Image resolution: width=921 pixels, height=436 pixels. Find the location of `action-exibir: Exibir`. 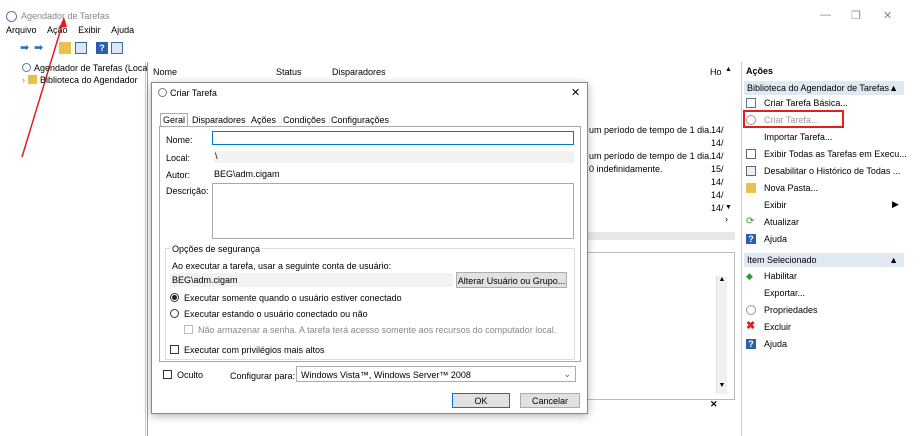

action-exibir: Exibir is located at coordinates (775, 205).